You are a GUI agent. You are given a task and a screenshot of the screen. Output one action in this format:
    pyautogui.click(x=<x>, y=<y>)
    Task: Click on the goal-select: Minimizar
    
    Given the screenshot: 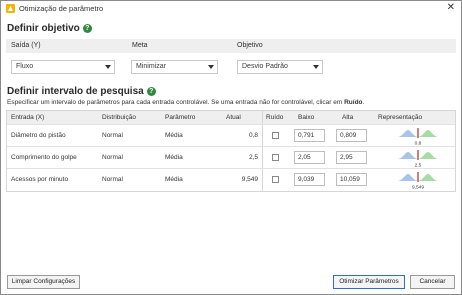 What is the action you would take?
    pyautogui.click(x=174, y=67)
    